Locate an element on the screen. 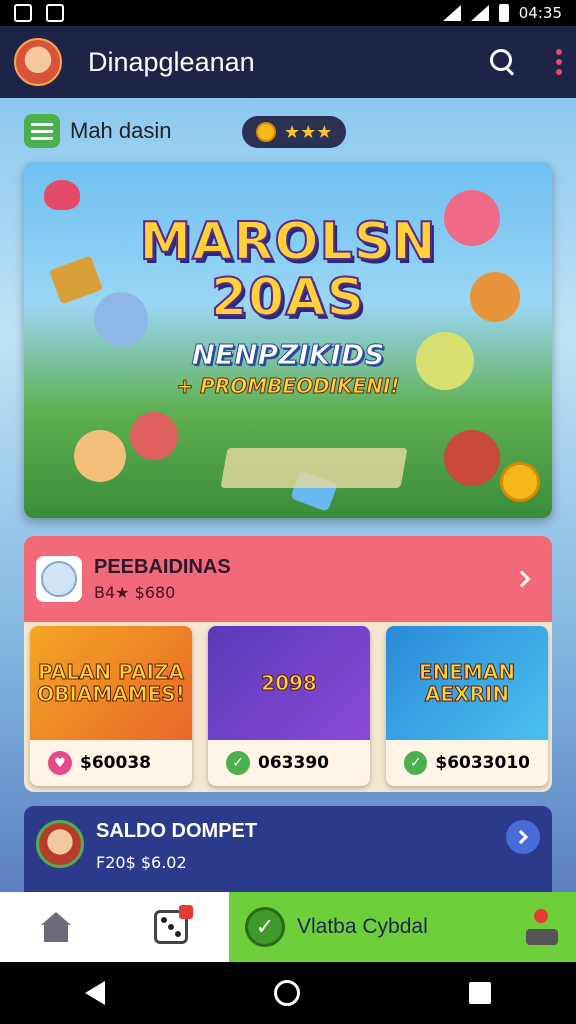 This screenshot has height=1024, width=576. app-avatar is located at coordinates (38, 62).